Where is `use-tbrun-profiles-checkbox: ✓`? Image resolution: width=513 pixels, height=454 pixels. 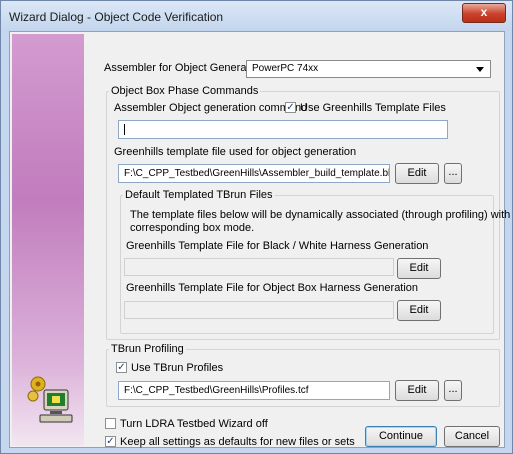
use-tbrun-profiles-checkbox: ✓ is located at coordinates (121, 367).